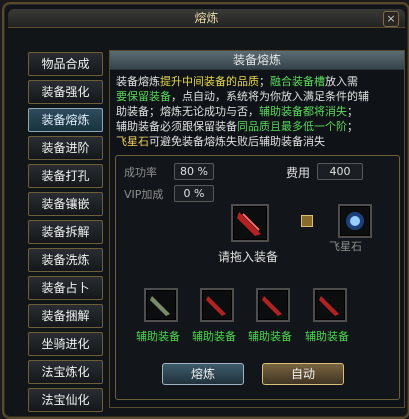 The image size is (409, 419). I want to click on desc-segment: 装备熔炼, so click(138, 81).